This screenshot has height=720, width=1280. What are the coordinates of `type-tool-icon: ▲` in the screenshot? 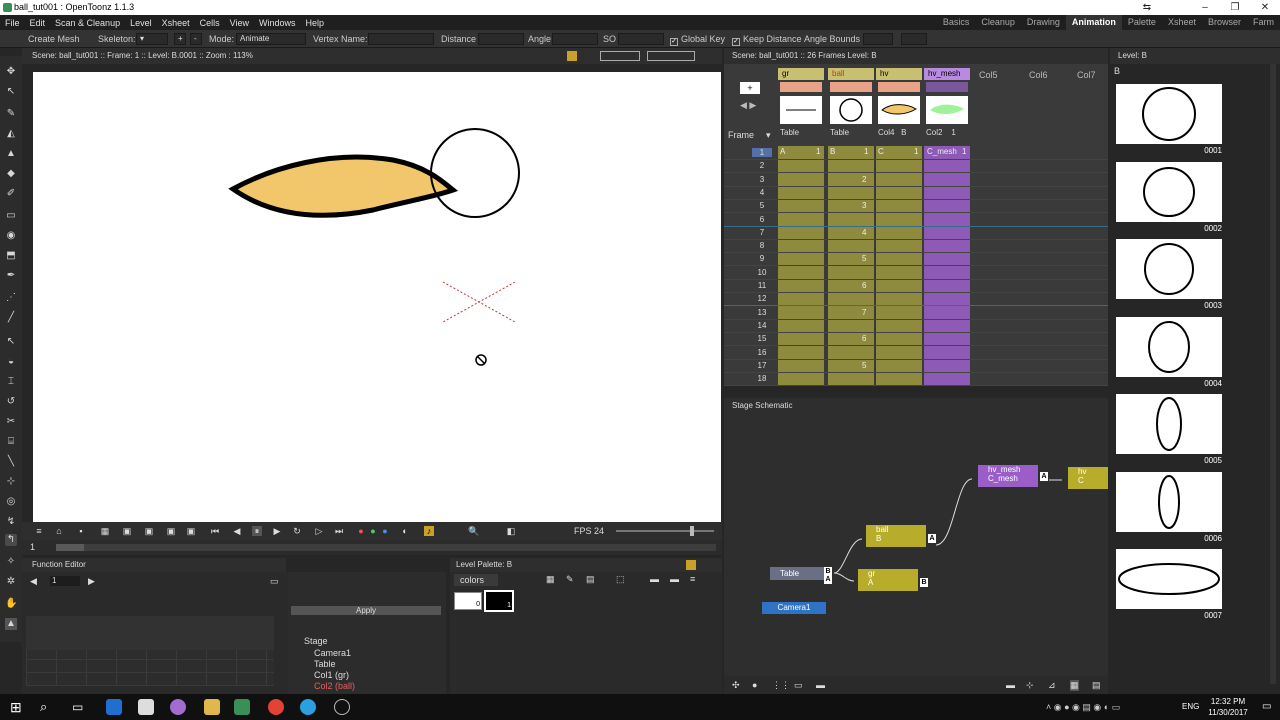 It's located at (11, 154).